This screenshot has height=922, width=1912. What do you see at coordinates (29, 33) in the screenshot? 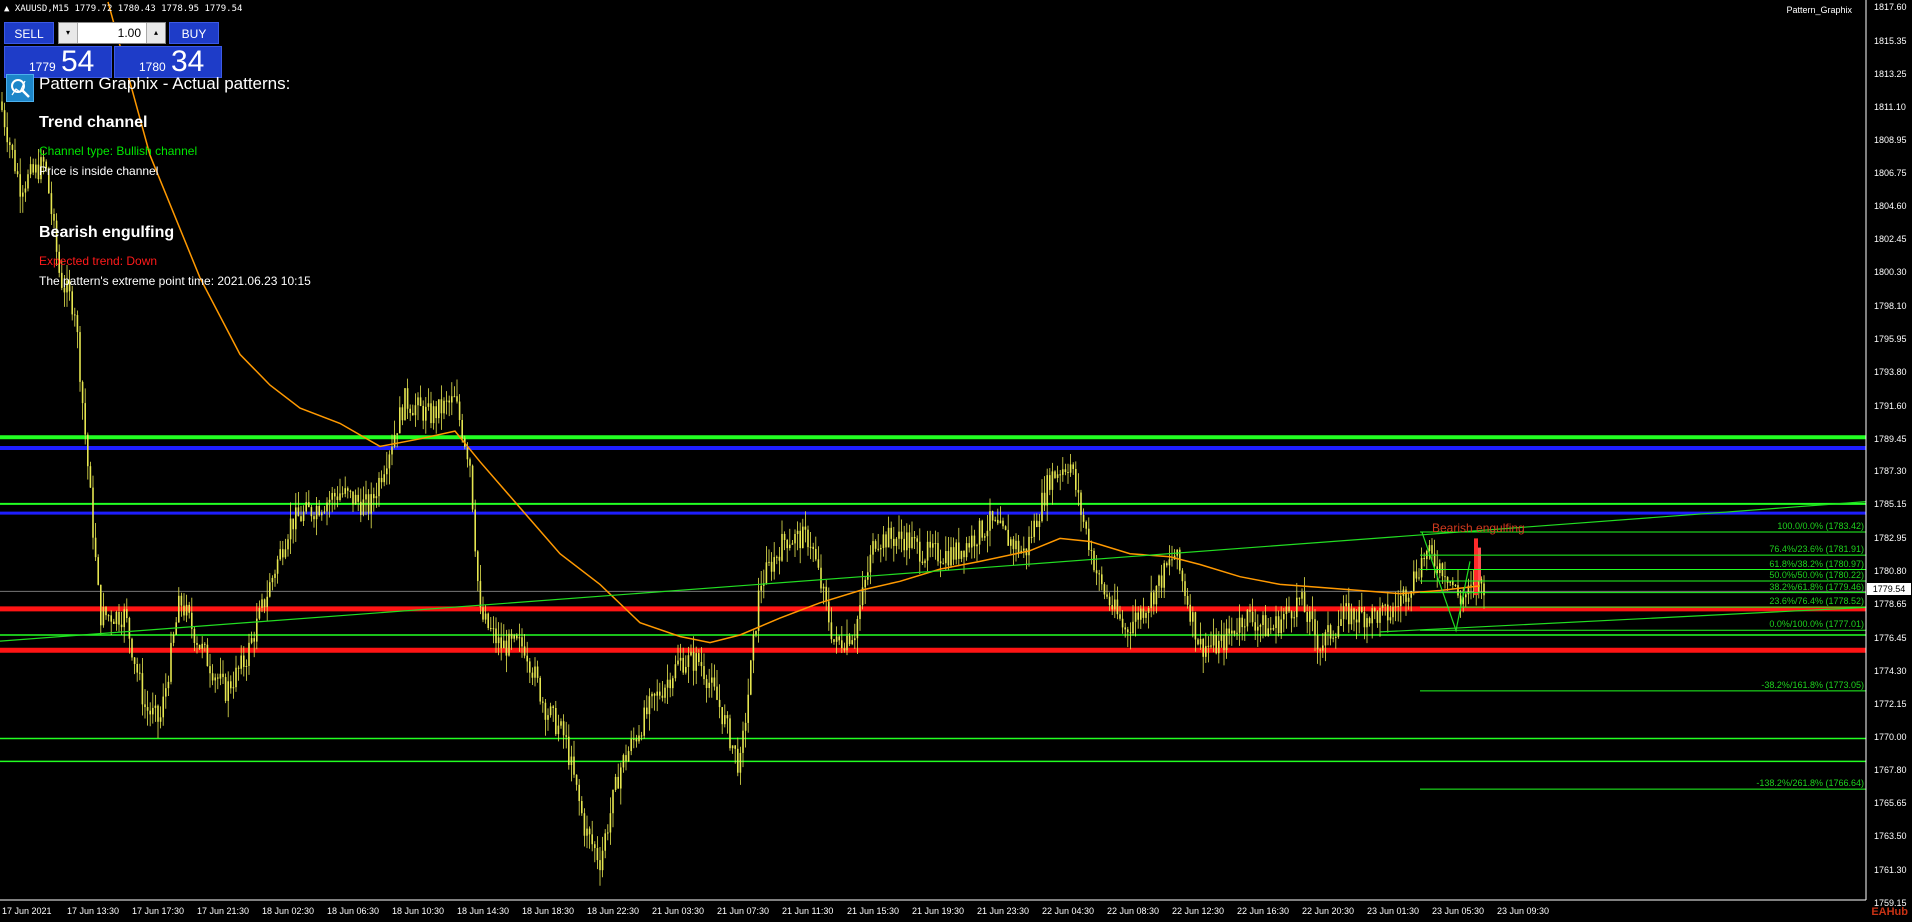
I see `sell-button: SELL` at bounding box center [29, 33].